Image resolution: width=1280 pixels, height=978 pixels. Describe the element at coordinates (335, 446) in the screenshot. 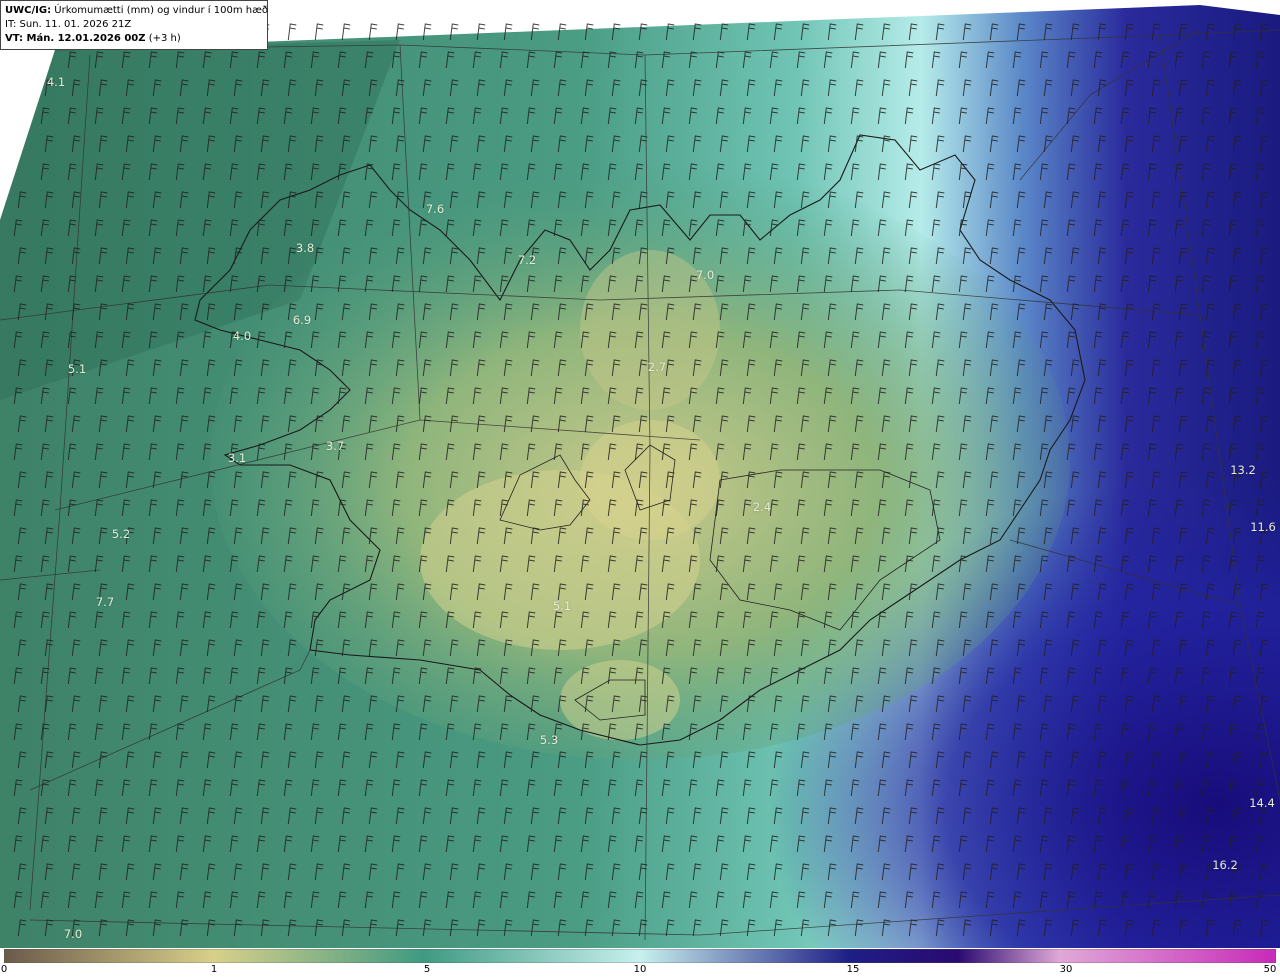

I see `value-label: 3.7` at that location.